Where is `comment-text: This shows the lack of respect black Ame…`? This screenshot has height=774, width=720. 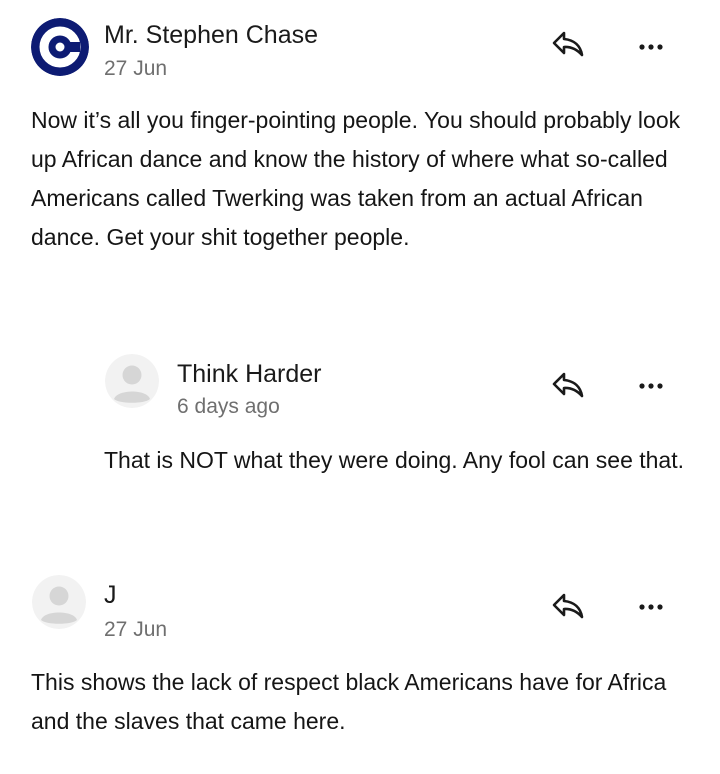 comment-text: This shows the lack of respect black Ame… is located at coordinates (349, 701).